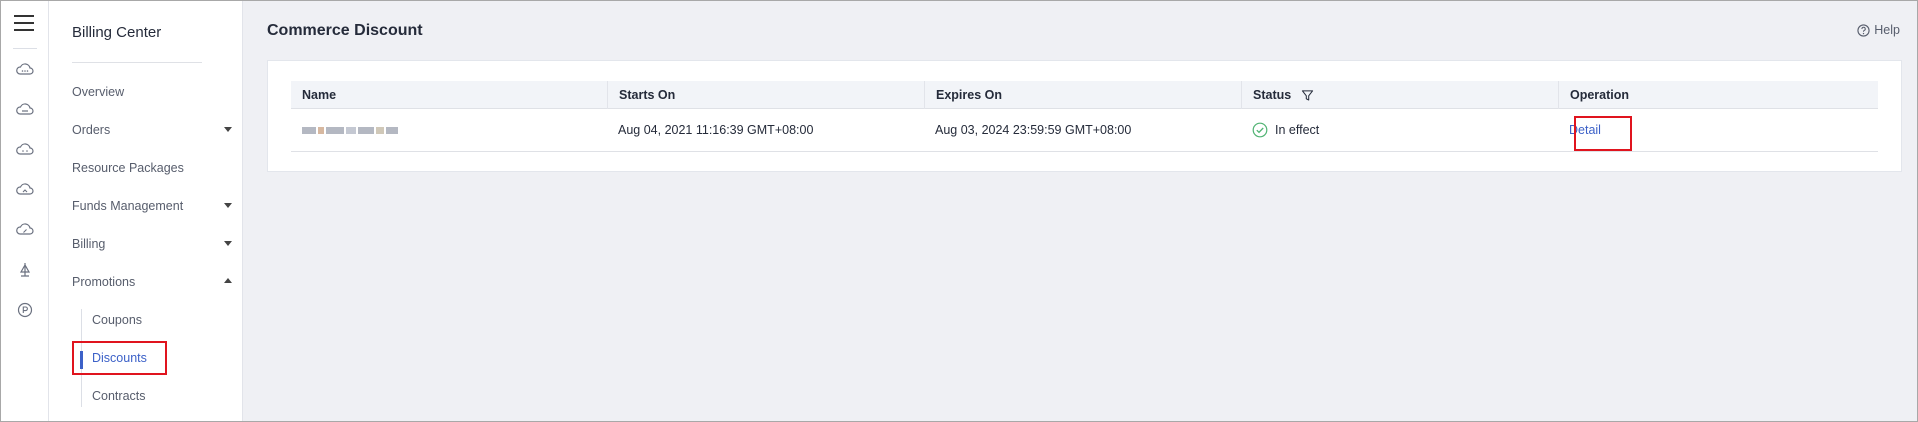 Image resolution: width=1918 pixels, height=422 pixels. I want to click on status-text: In effect, so click(1297, 130).